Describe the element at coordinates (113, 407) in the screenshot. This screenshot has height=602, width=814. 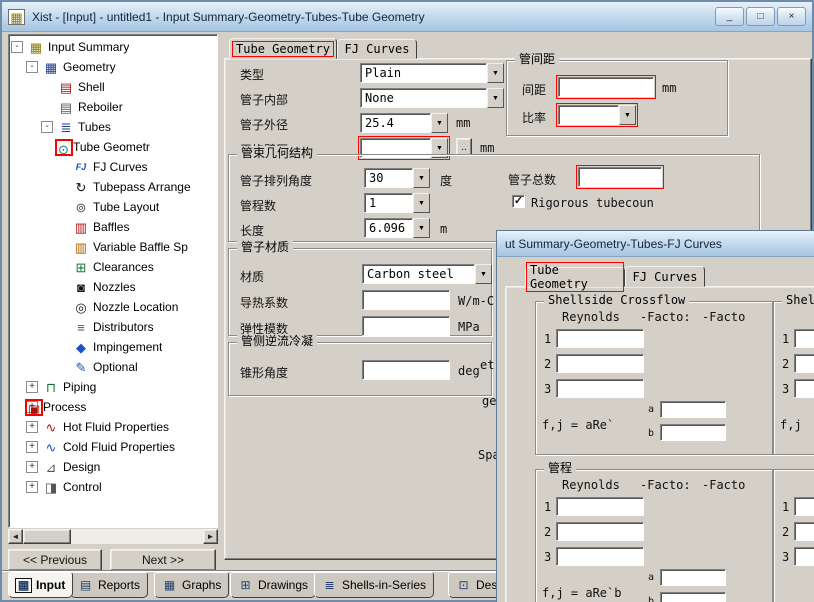
I see `tree-item-process: + ▣ Process` at that location.